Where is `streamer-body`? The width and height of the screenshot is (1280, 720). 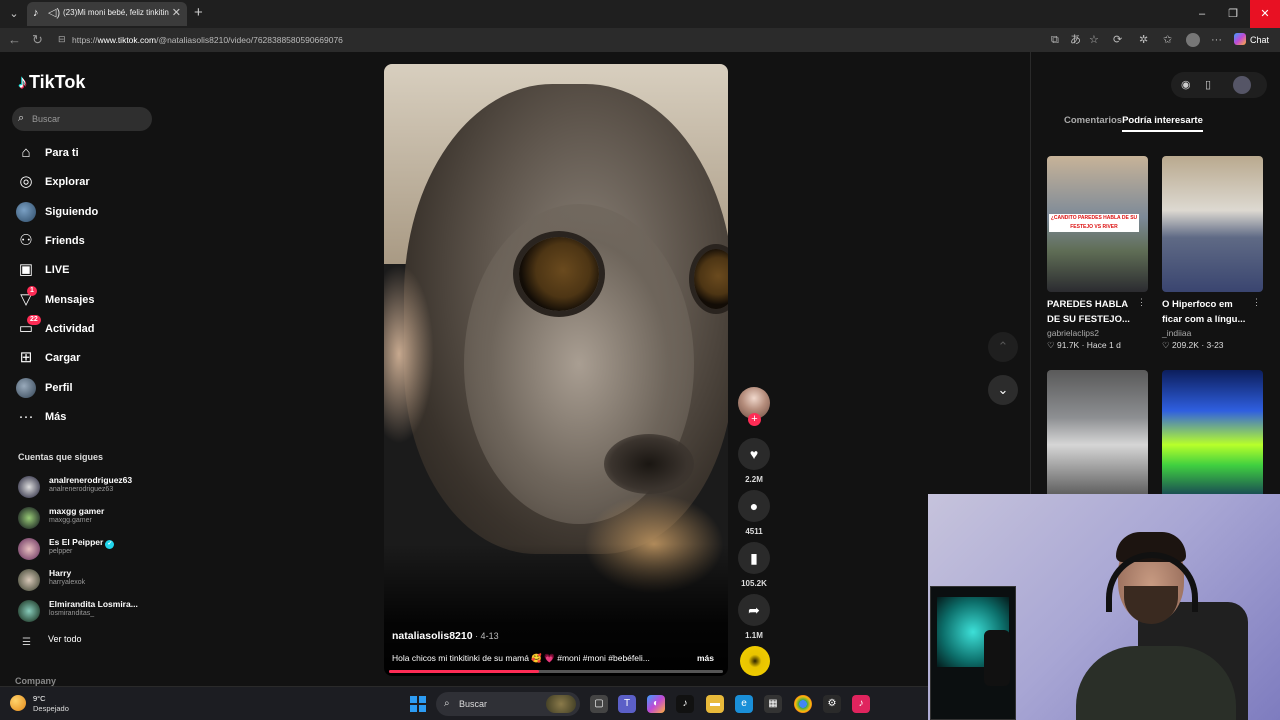 streamer-body is located at coordinates (1156, 683).